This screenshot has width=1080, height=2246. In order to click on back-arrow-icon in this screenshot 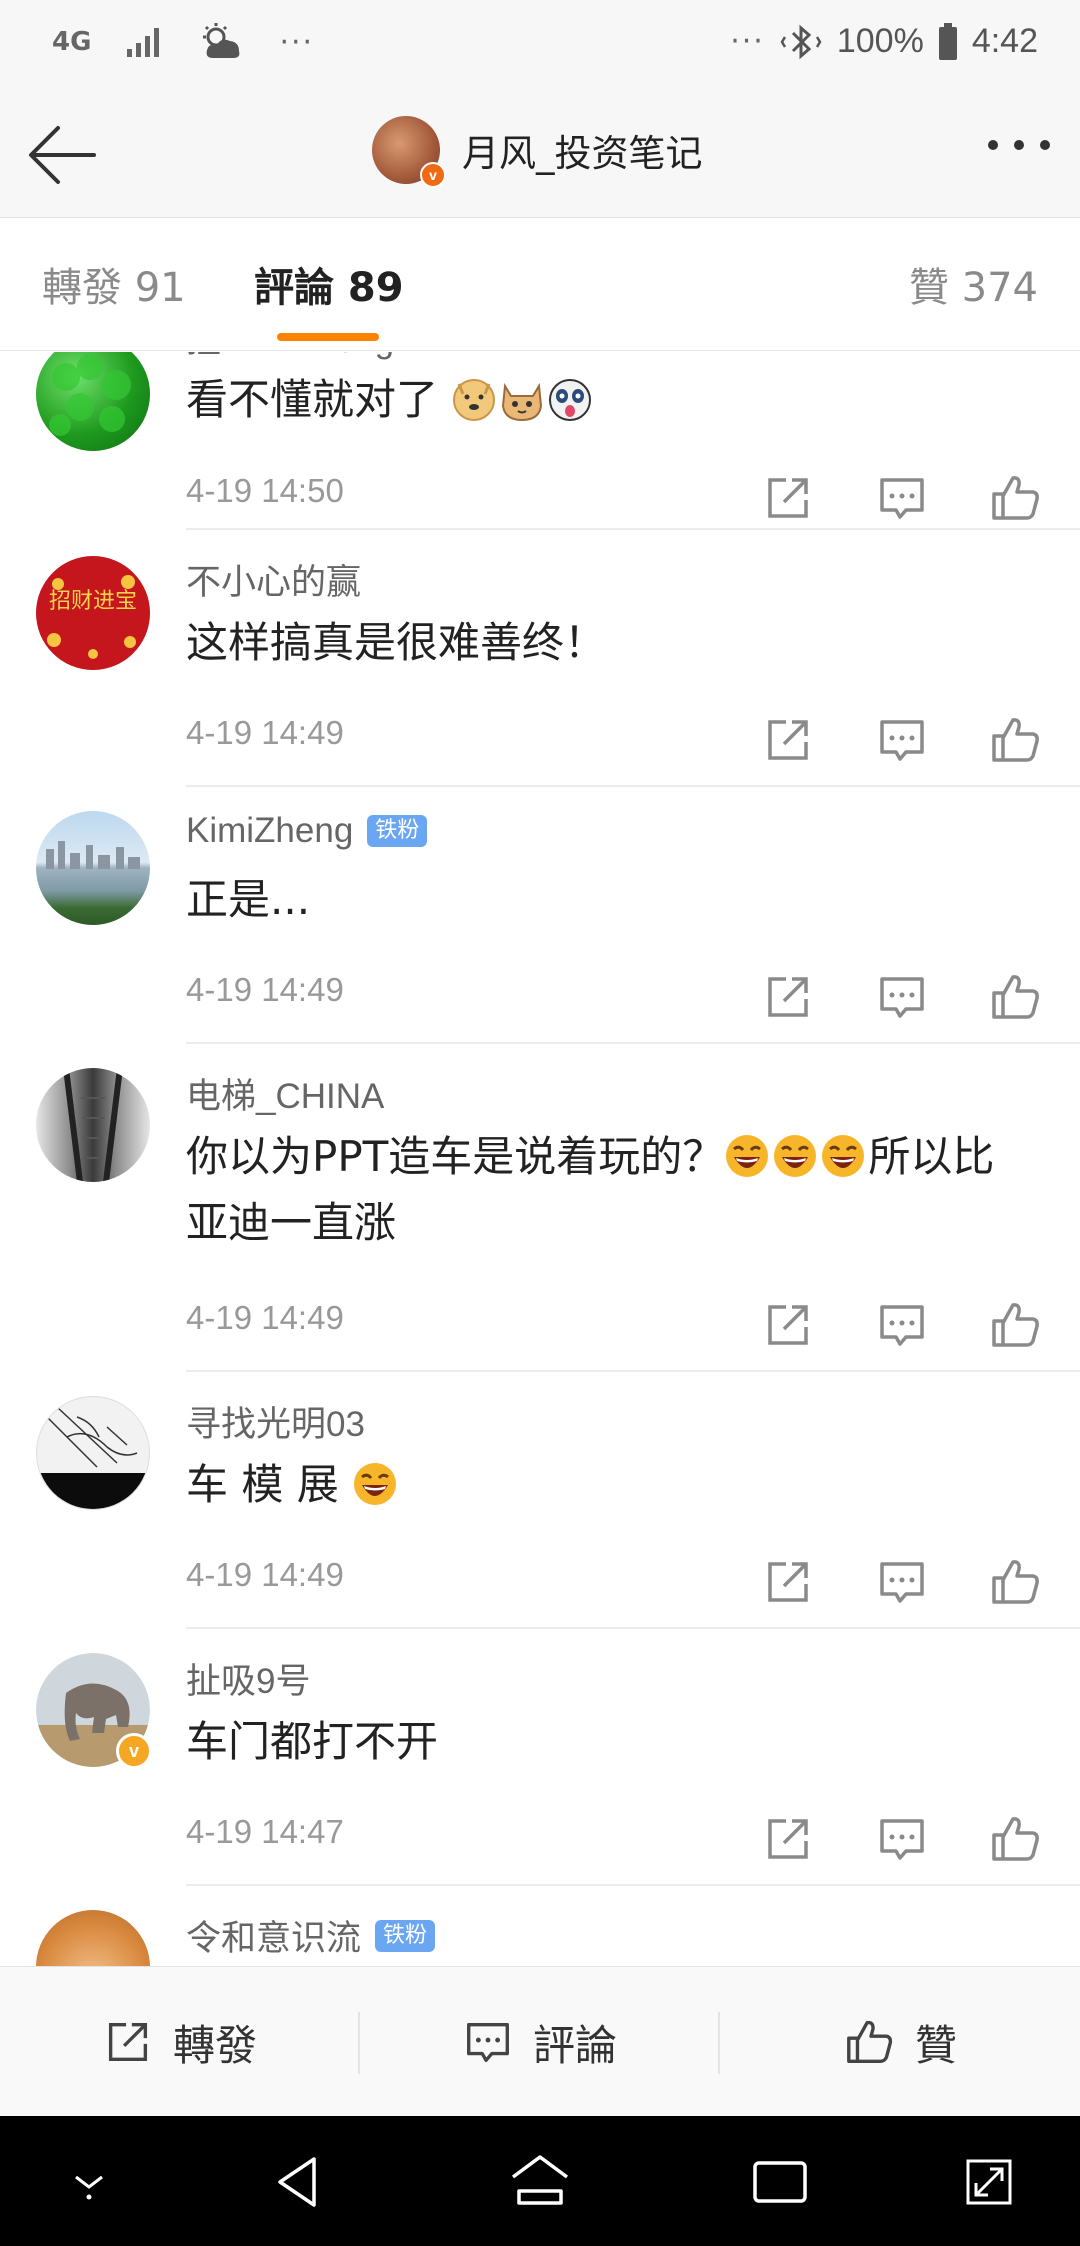, I will do `click(62, 155)`.